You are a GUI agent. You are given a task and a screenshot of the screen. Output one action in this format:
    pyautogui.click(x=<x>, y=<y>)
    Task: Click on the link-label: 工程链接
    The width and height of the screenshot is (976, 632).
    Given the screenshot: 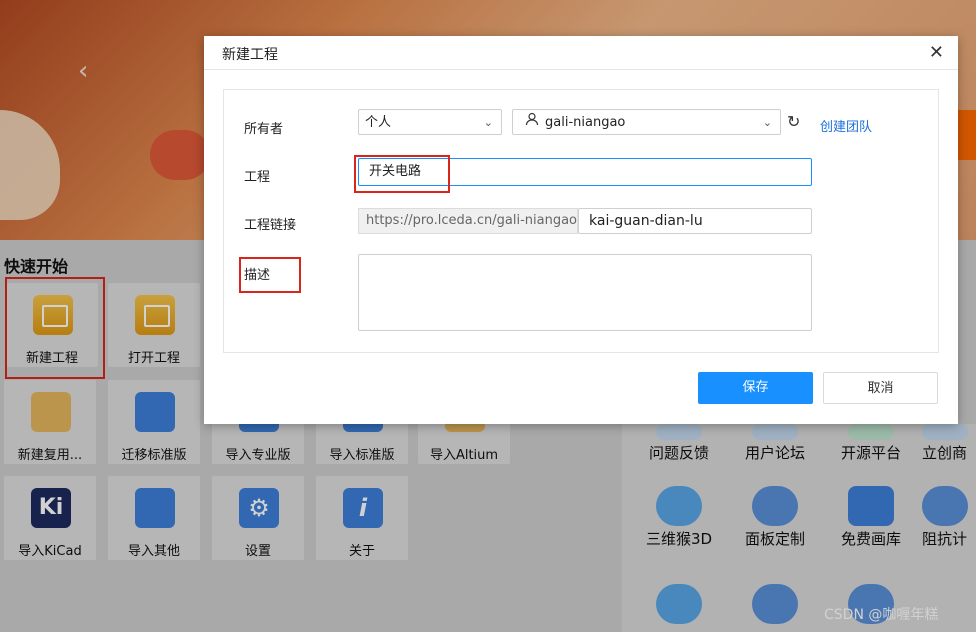 What is the action you would take?
    pyautogui.click(x=270, y=225)
    